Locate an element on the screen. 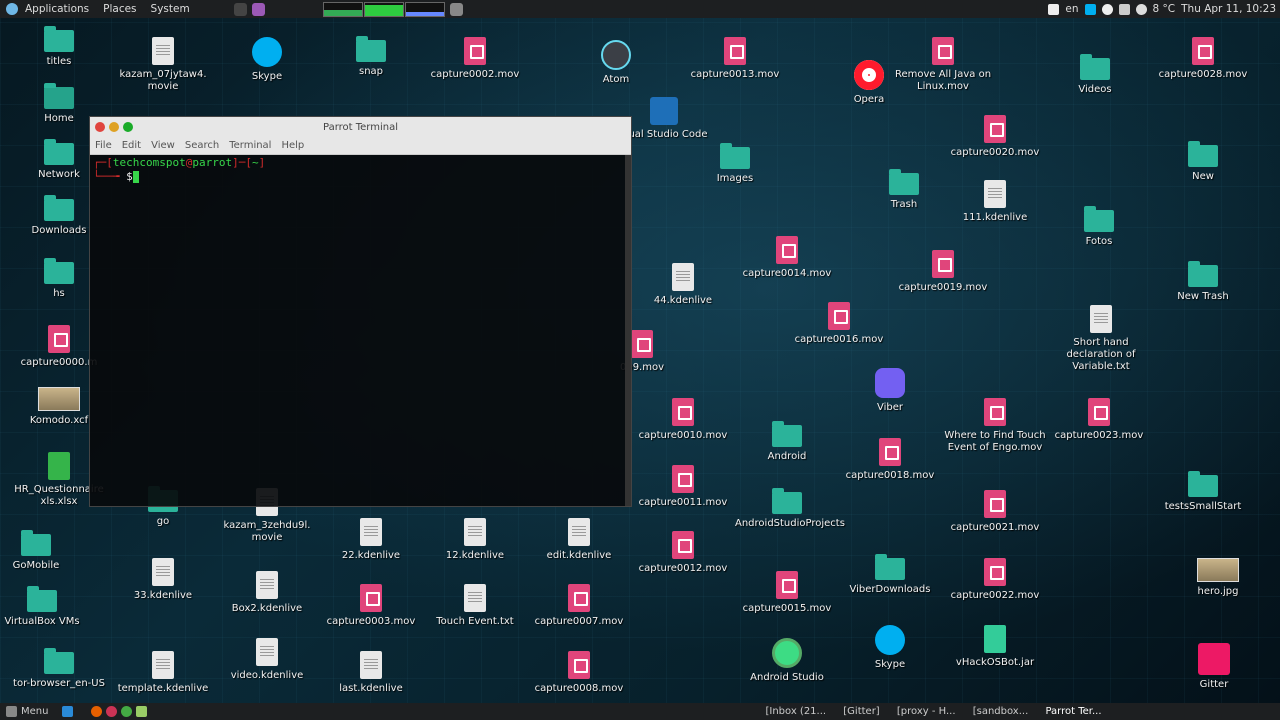 This screenshot has height=720, width=1280. desktop-icon-gomobile: GoMobile is located at coordinates (44, 551).